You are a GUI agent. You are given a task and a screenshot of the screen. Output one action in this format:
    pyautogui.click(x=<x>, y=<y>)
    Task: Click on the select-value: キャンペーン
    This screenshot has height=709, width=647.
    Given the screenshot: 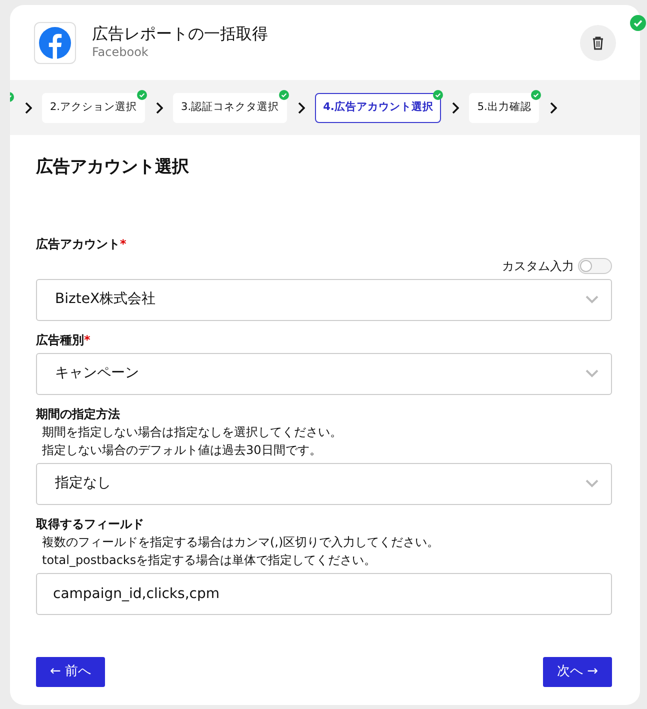 What is the action you would take?
    pyautogui.click(x=97, y=373)
    